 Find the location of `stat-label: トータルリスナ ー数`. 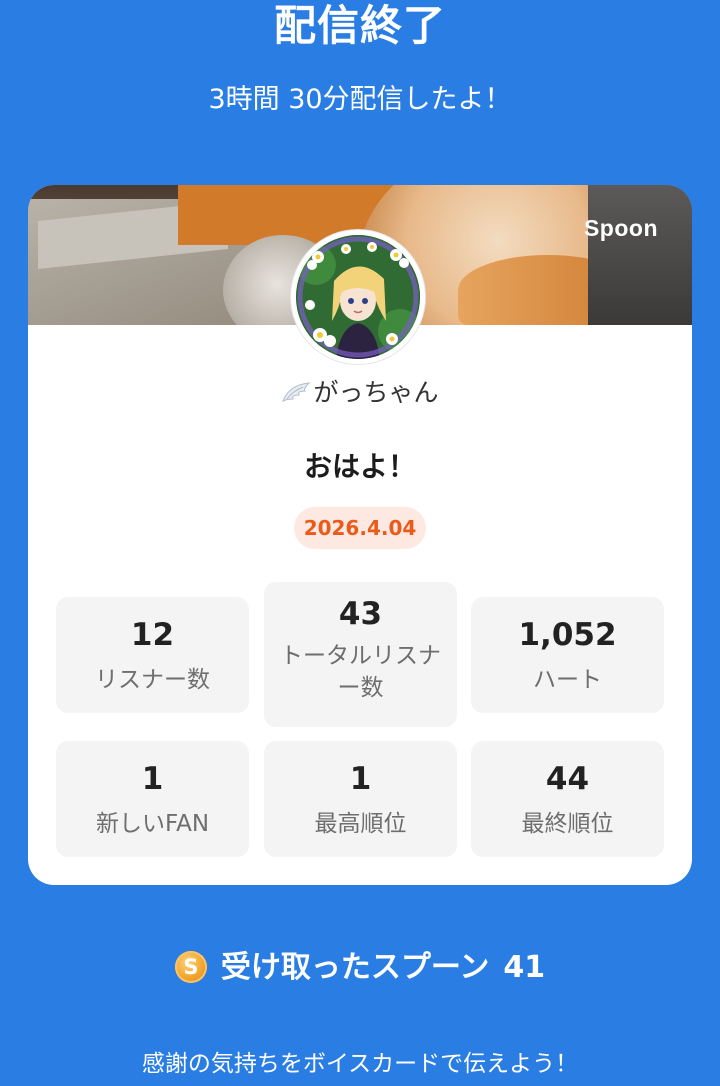

stat-label: トータルリスナ ー数 is located at coordinates (360, 672).